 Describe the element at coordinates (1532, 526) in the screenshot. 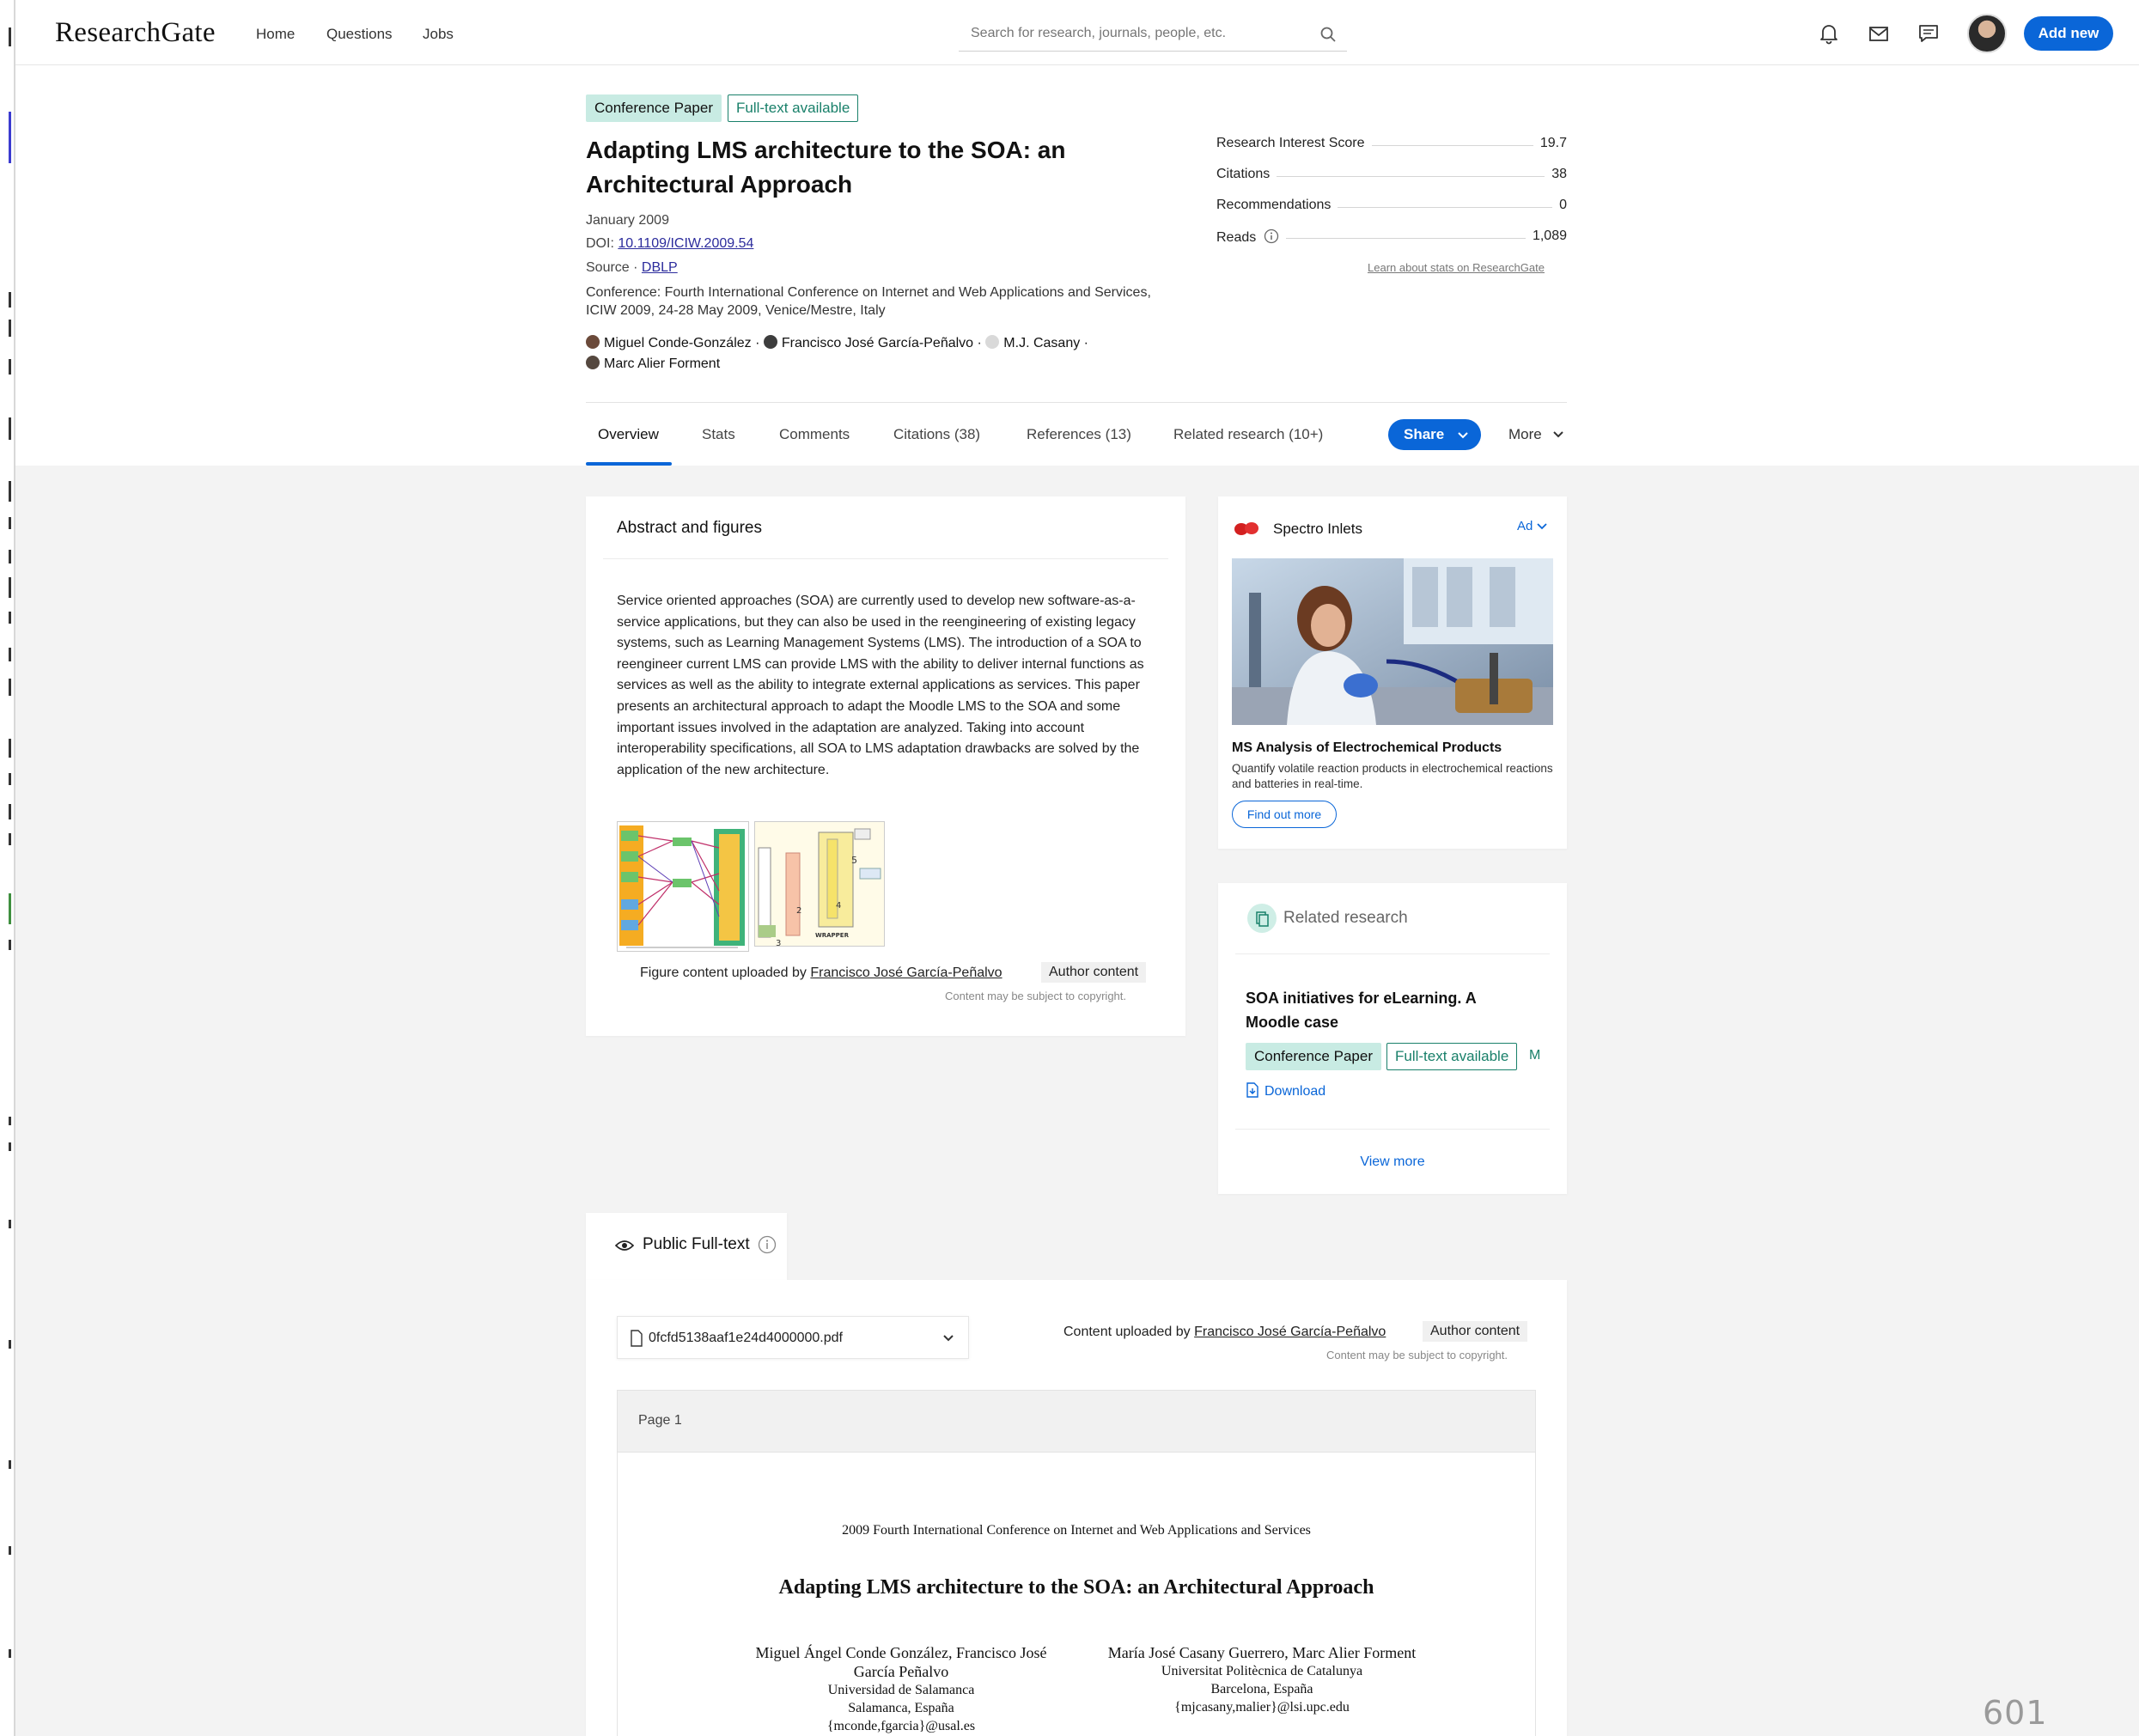

I see `ad-options: Ad` at that location.